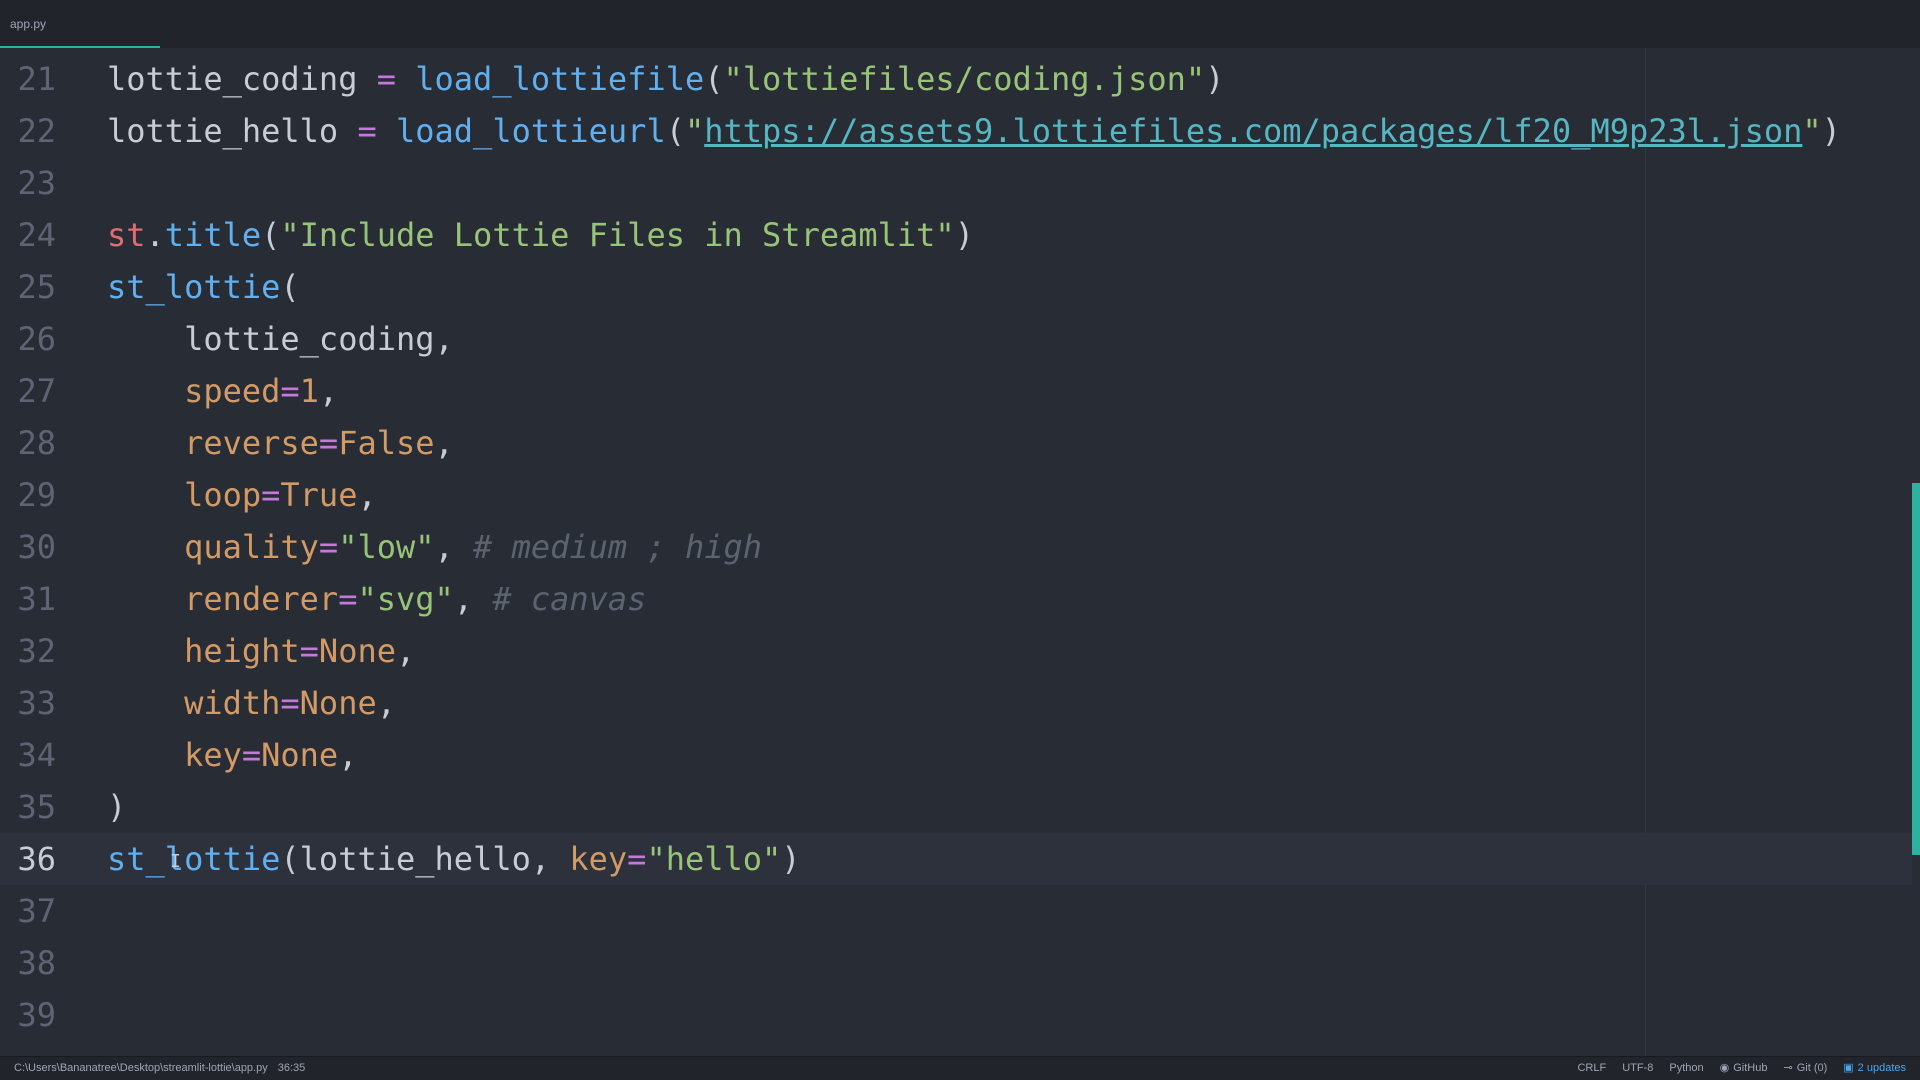  Describe the element at coordinates (434, 547) in the screenshot. I see `code-text: quality="low", # medium ; high` at that location.